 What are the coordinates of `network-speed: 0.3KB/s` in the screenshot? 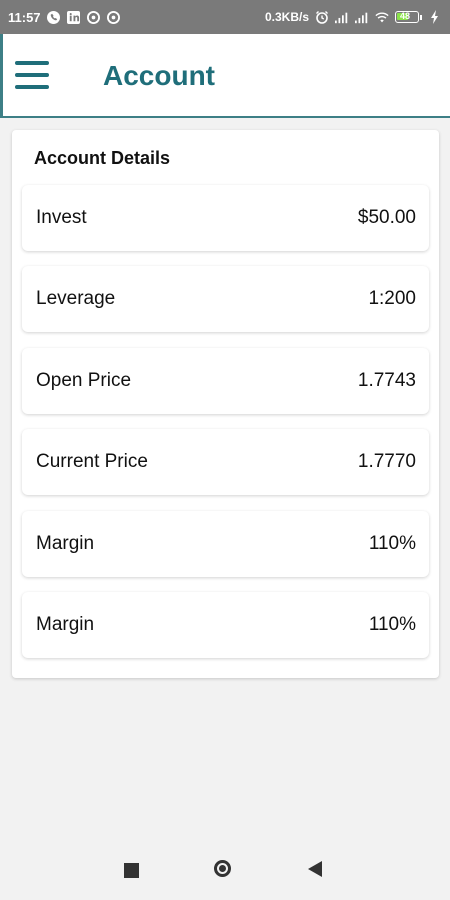 It's located at (286, 17).